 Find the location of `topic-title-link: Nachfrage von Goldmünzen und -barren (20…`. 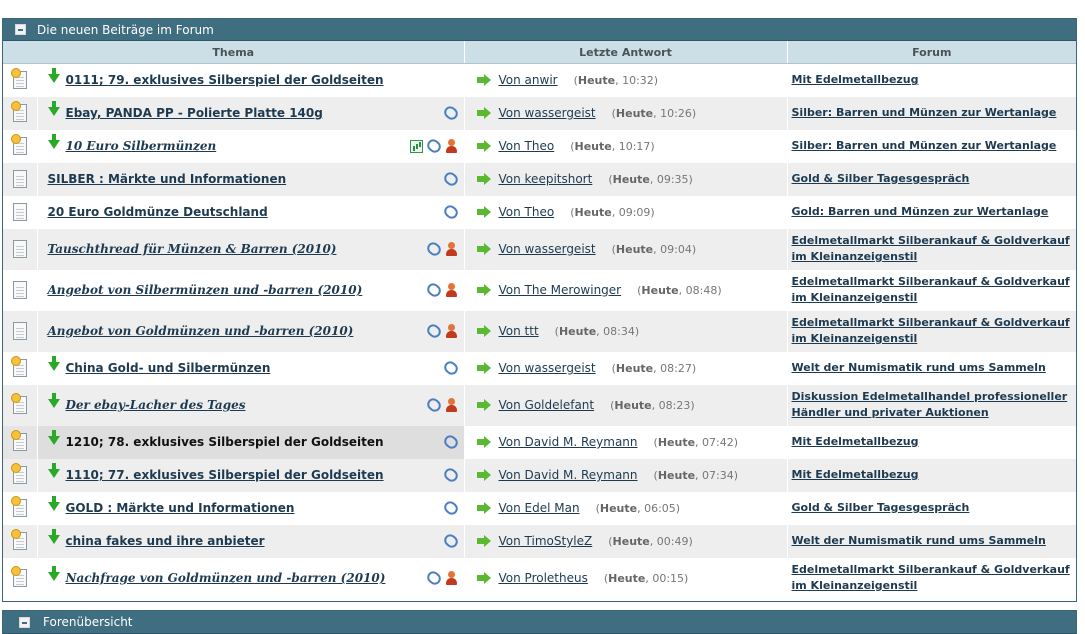

topic-title-link: Nachfrage von Goldmünzen und -barren (20… is located at coordinates (226, 578).